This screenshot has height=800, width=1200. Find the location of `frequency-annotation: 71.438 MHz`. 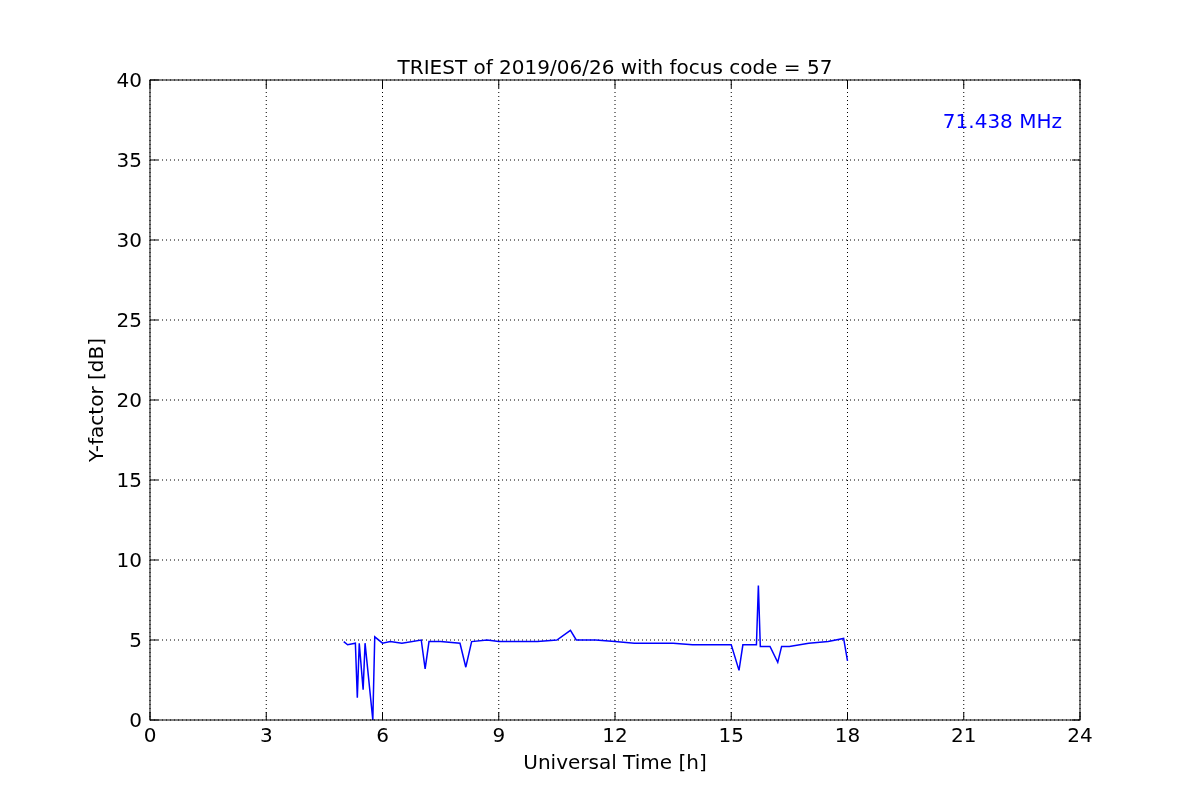

frequency-annotation: 71.438 MHz is located at coordinates (1002, 121).